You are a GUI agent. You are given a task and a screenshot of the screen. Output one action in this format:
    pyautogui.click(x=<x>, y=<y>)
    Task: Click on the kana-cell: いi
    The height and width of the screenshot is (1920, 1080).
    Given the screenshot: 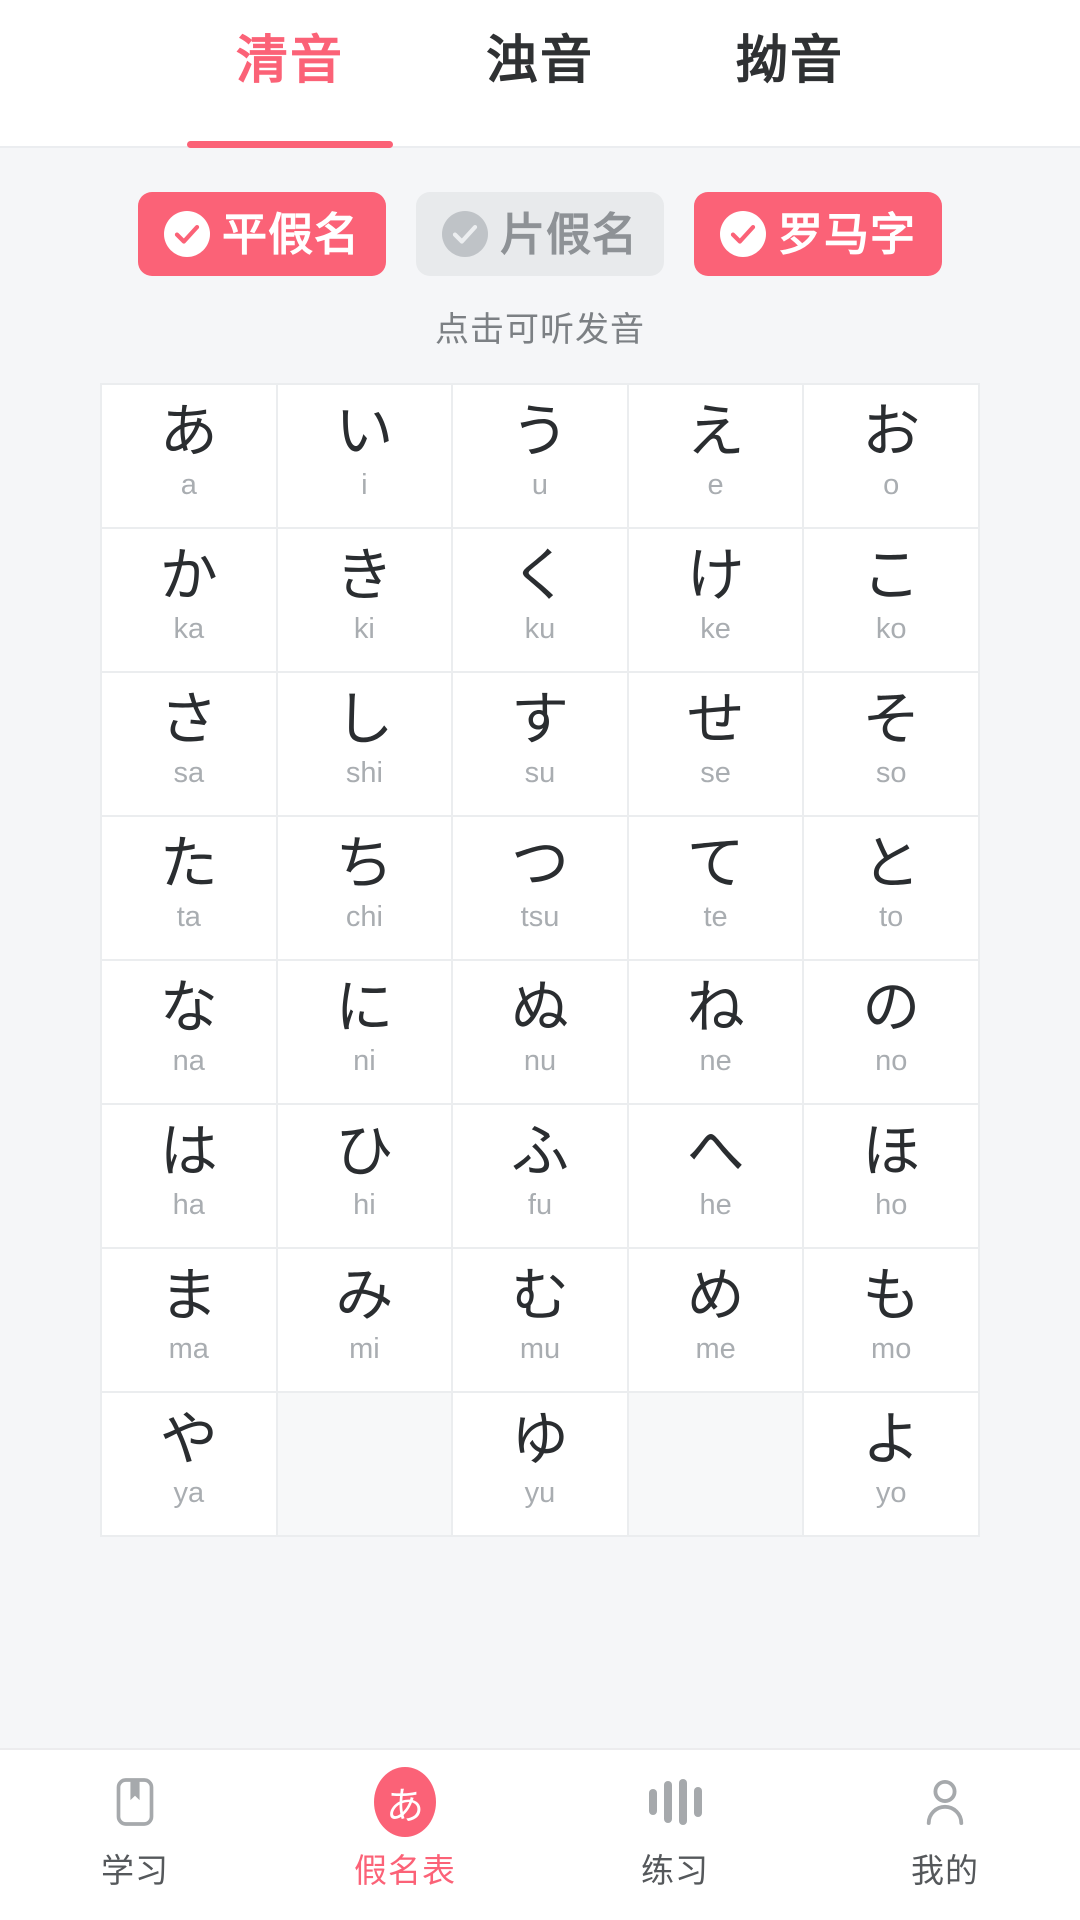 What is the action you would take?
    pyautogui.click(x=365, y=457)
    